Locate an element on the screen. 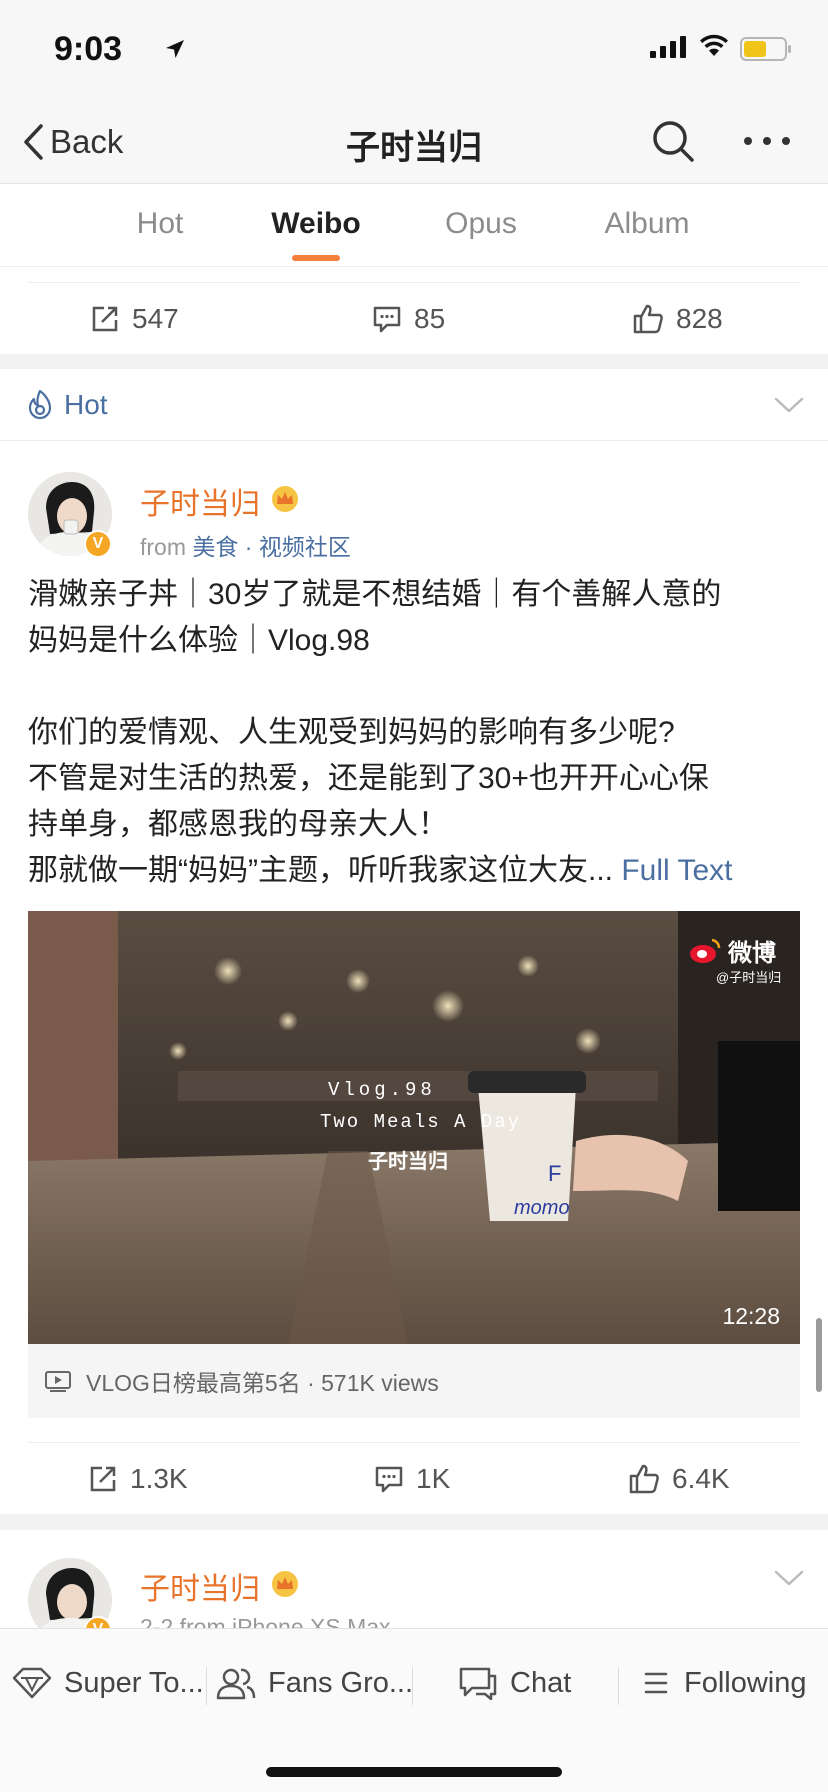 The image size is (828, 1792). hot-section-label: Hot is located at coordinates (86, 404).